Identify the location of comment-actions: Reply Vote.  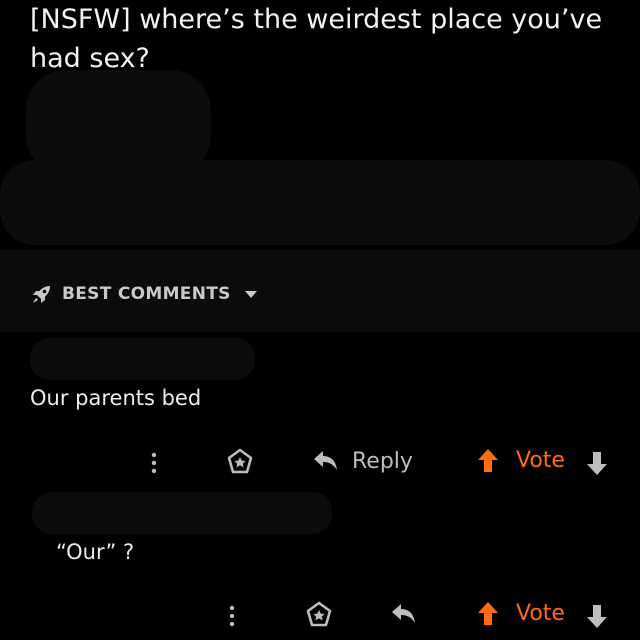
(320, 463).